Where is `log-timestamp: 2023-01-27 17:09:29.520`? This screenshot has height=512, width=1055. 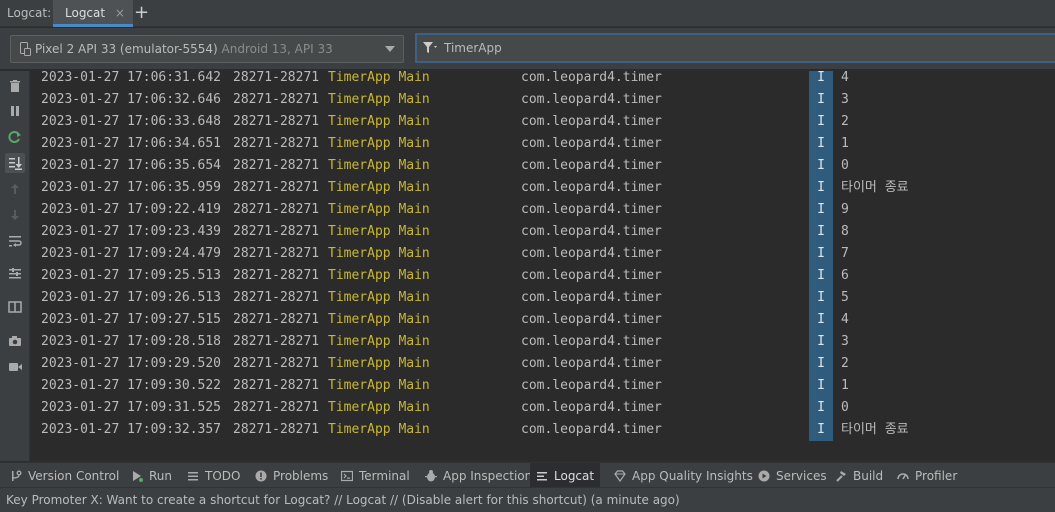
log-timestamp: 2023-01-27 17:09:29.520 is located at coordinates (131, 363).